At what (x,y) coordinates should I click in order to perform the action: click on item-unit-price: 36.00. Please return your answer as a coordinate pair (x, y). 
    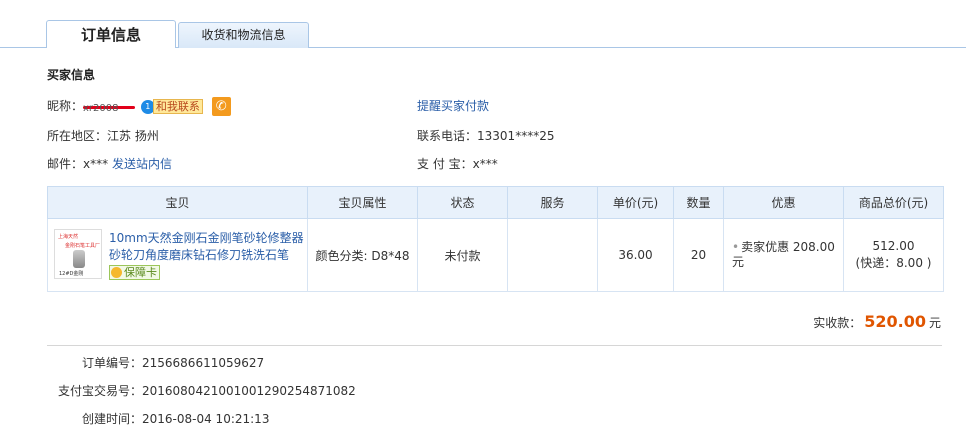
    Looking at the image, I should click on (635, 255).